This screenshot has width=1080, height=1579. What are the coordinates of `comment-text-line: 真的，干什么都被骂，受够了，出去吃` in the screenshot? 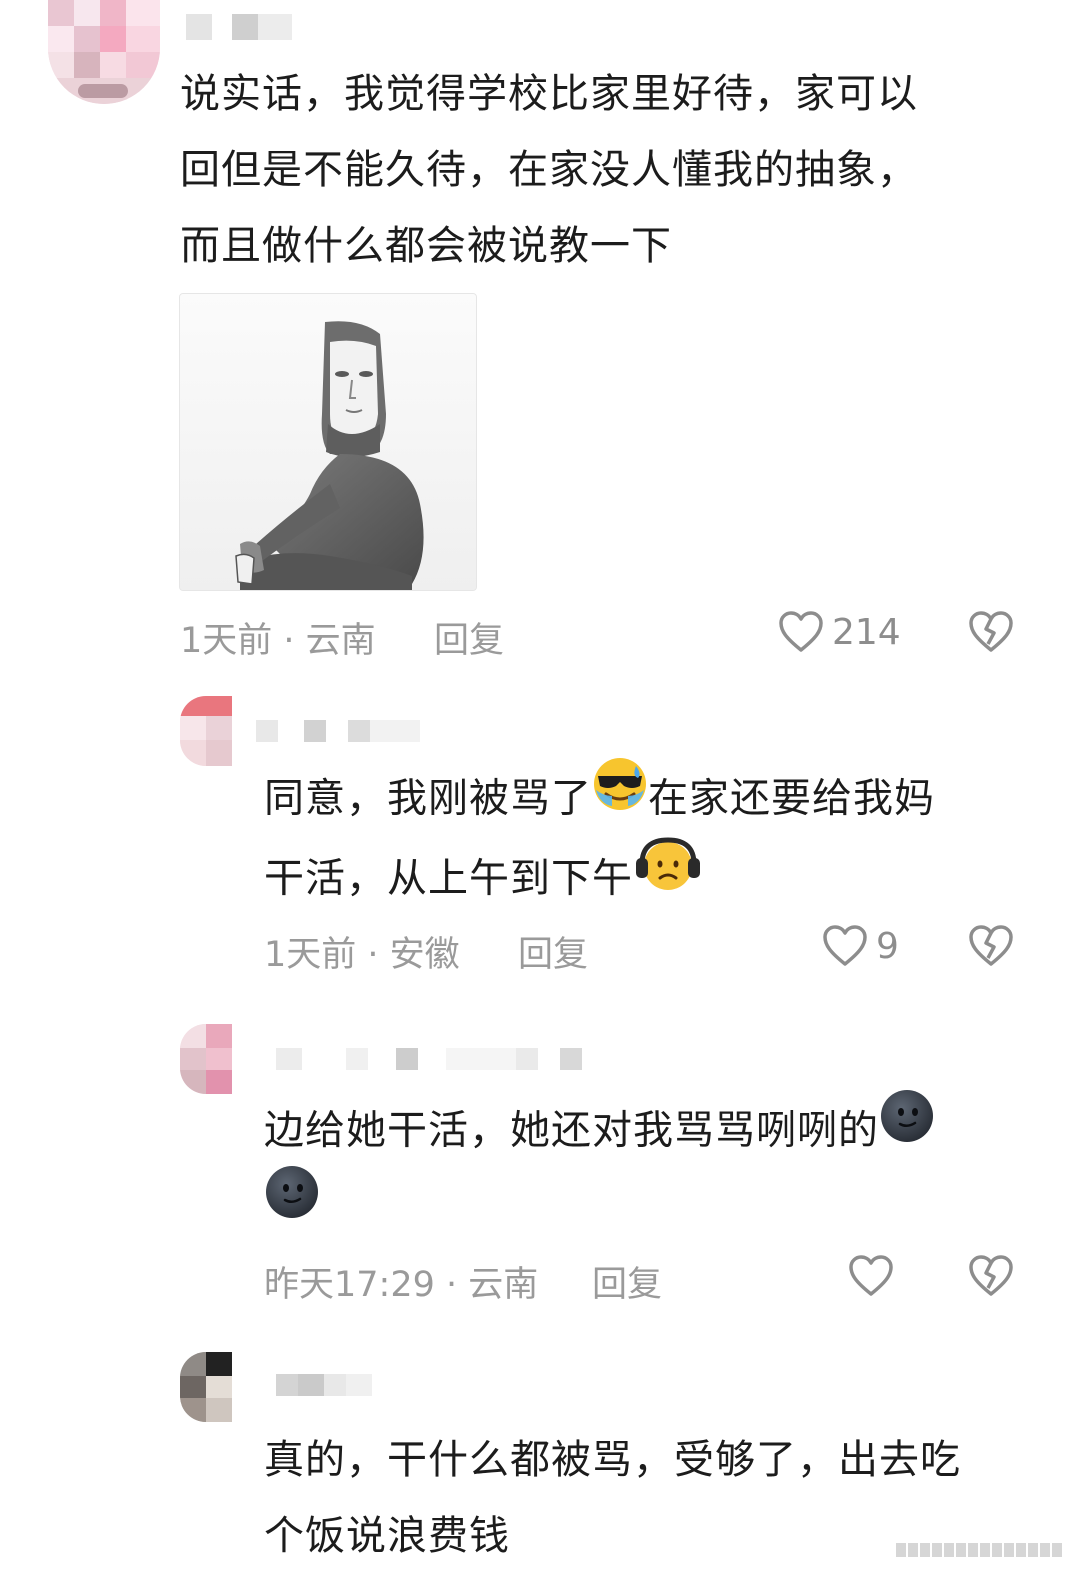 It's located at (612, 1460).